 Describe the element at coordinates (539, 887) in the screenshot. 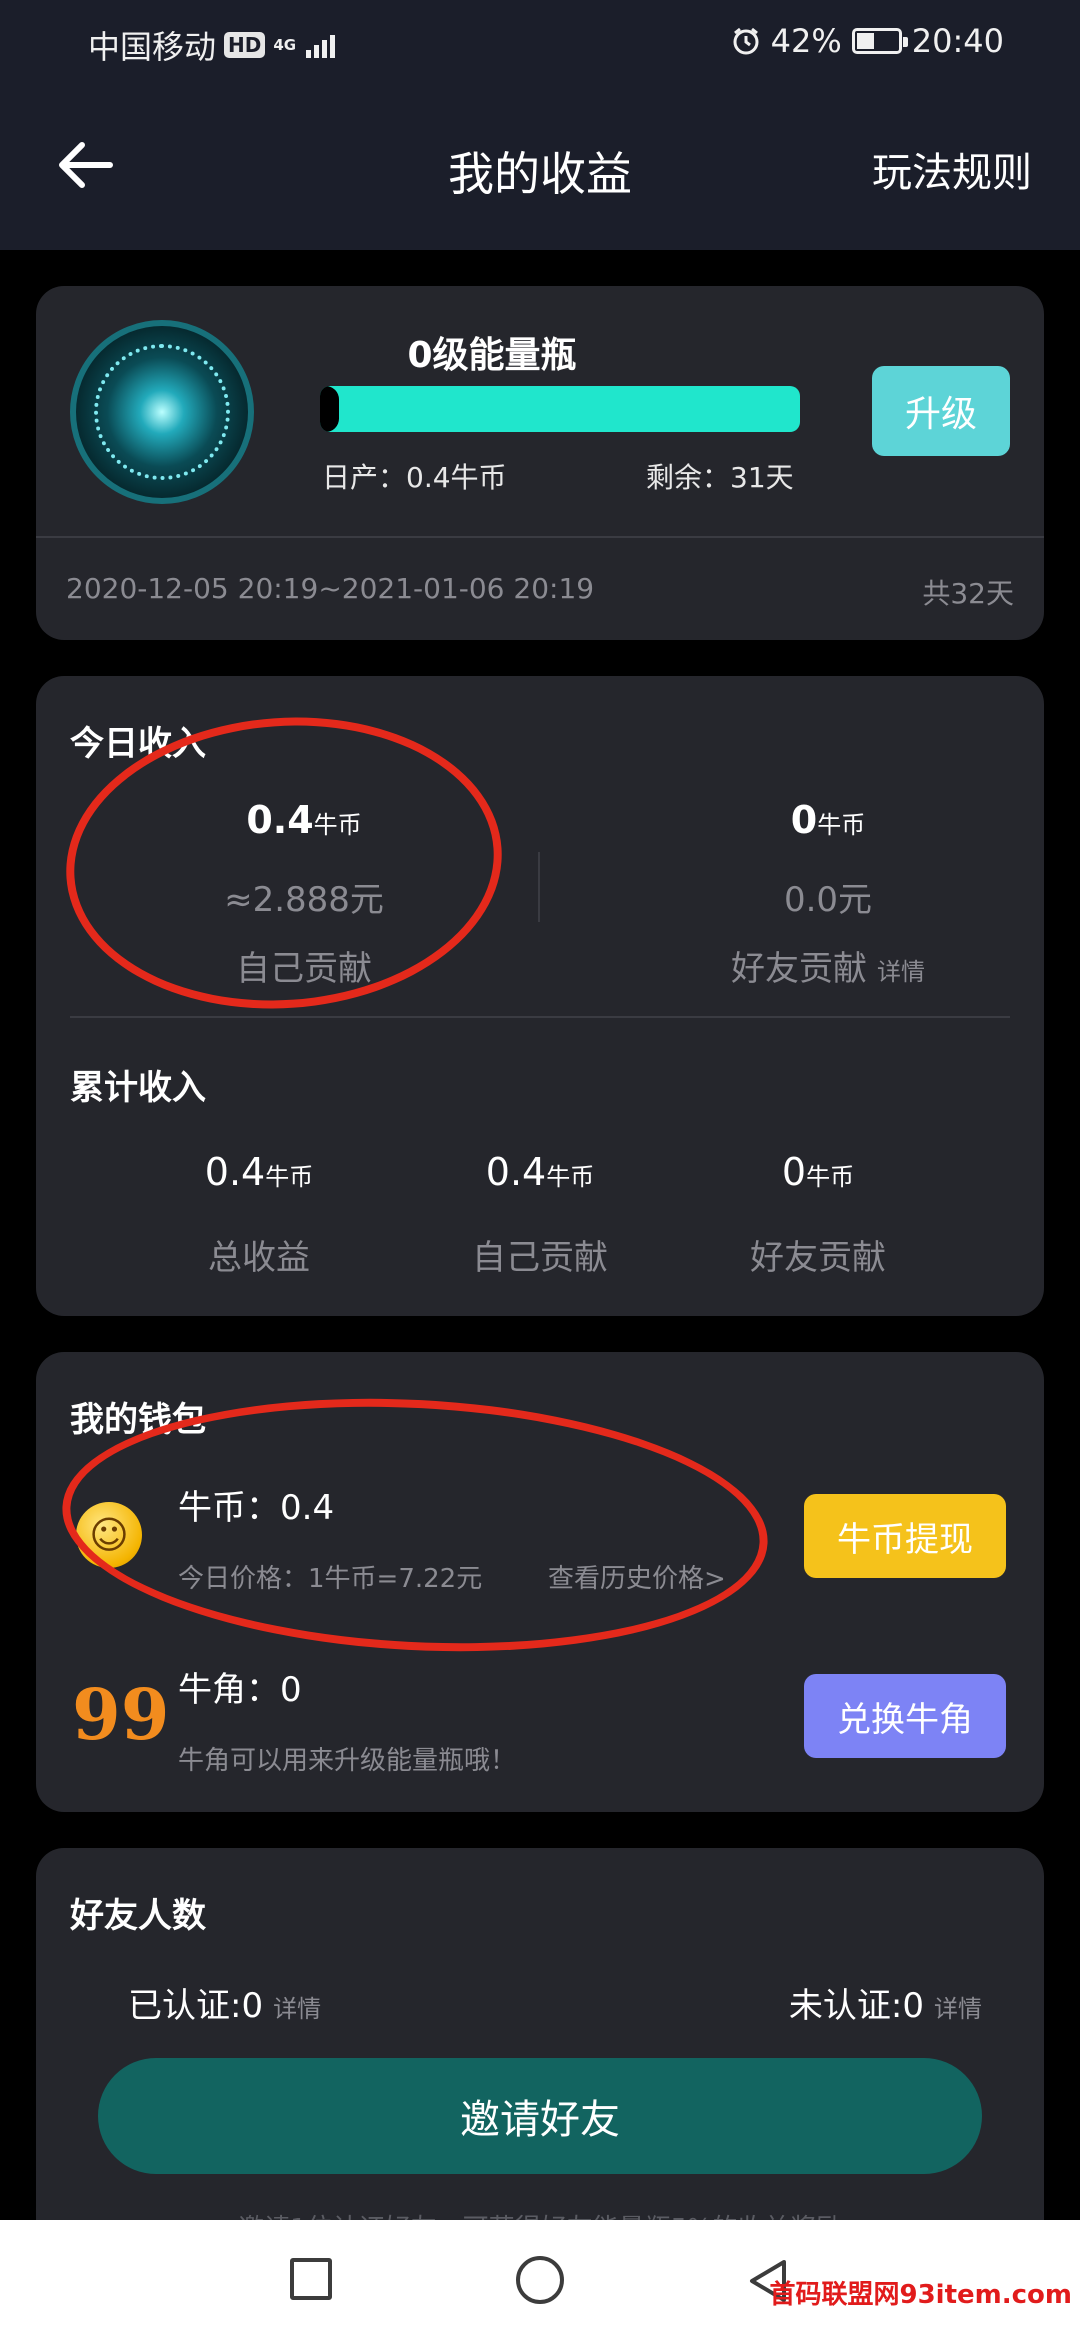

I see `vertical-divider` at that location.